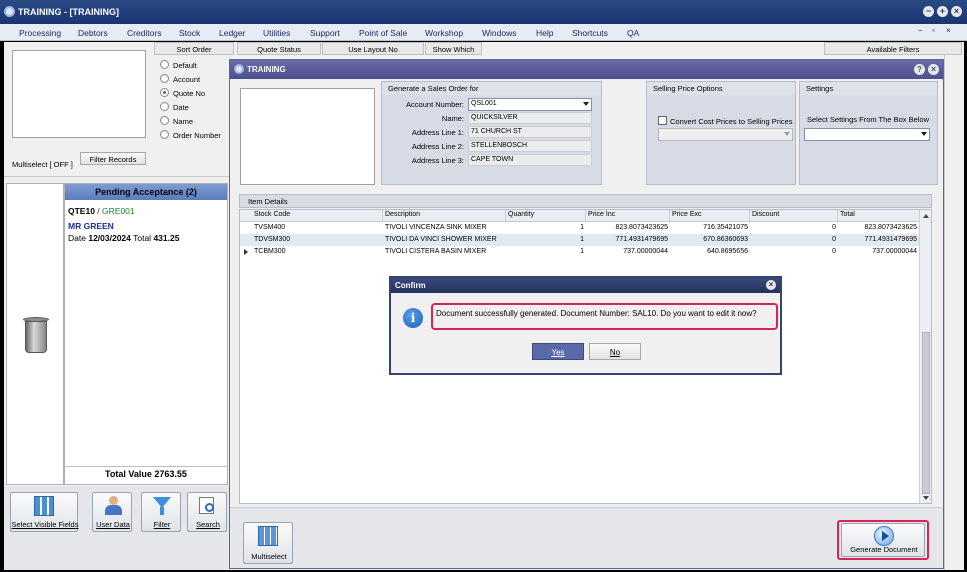 The width and height of the screenshot is (967, 572). Describe the element at coordinates (530, 132) in the screenshot. I see `address-line-1-field: 71 CHURCH ST` at that location.